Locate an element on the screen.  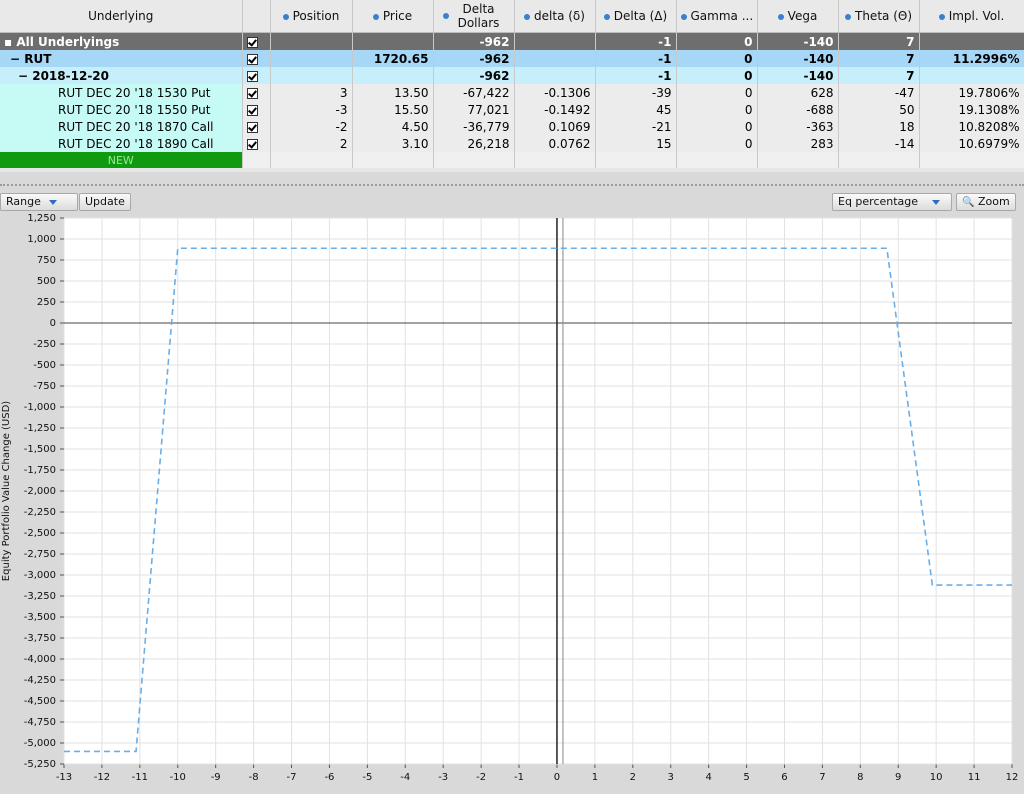
col-check is located at coordinates (256, 16).